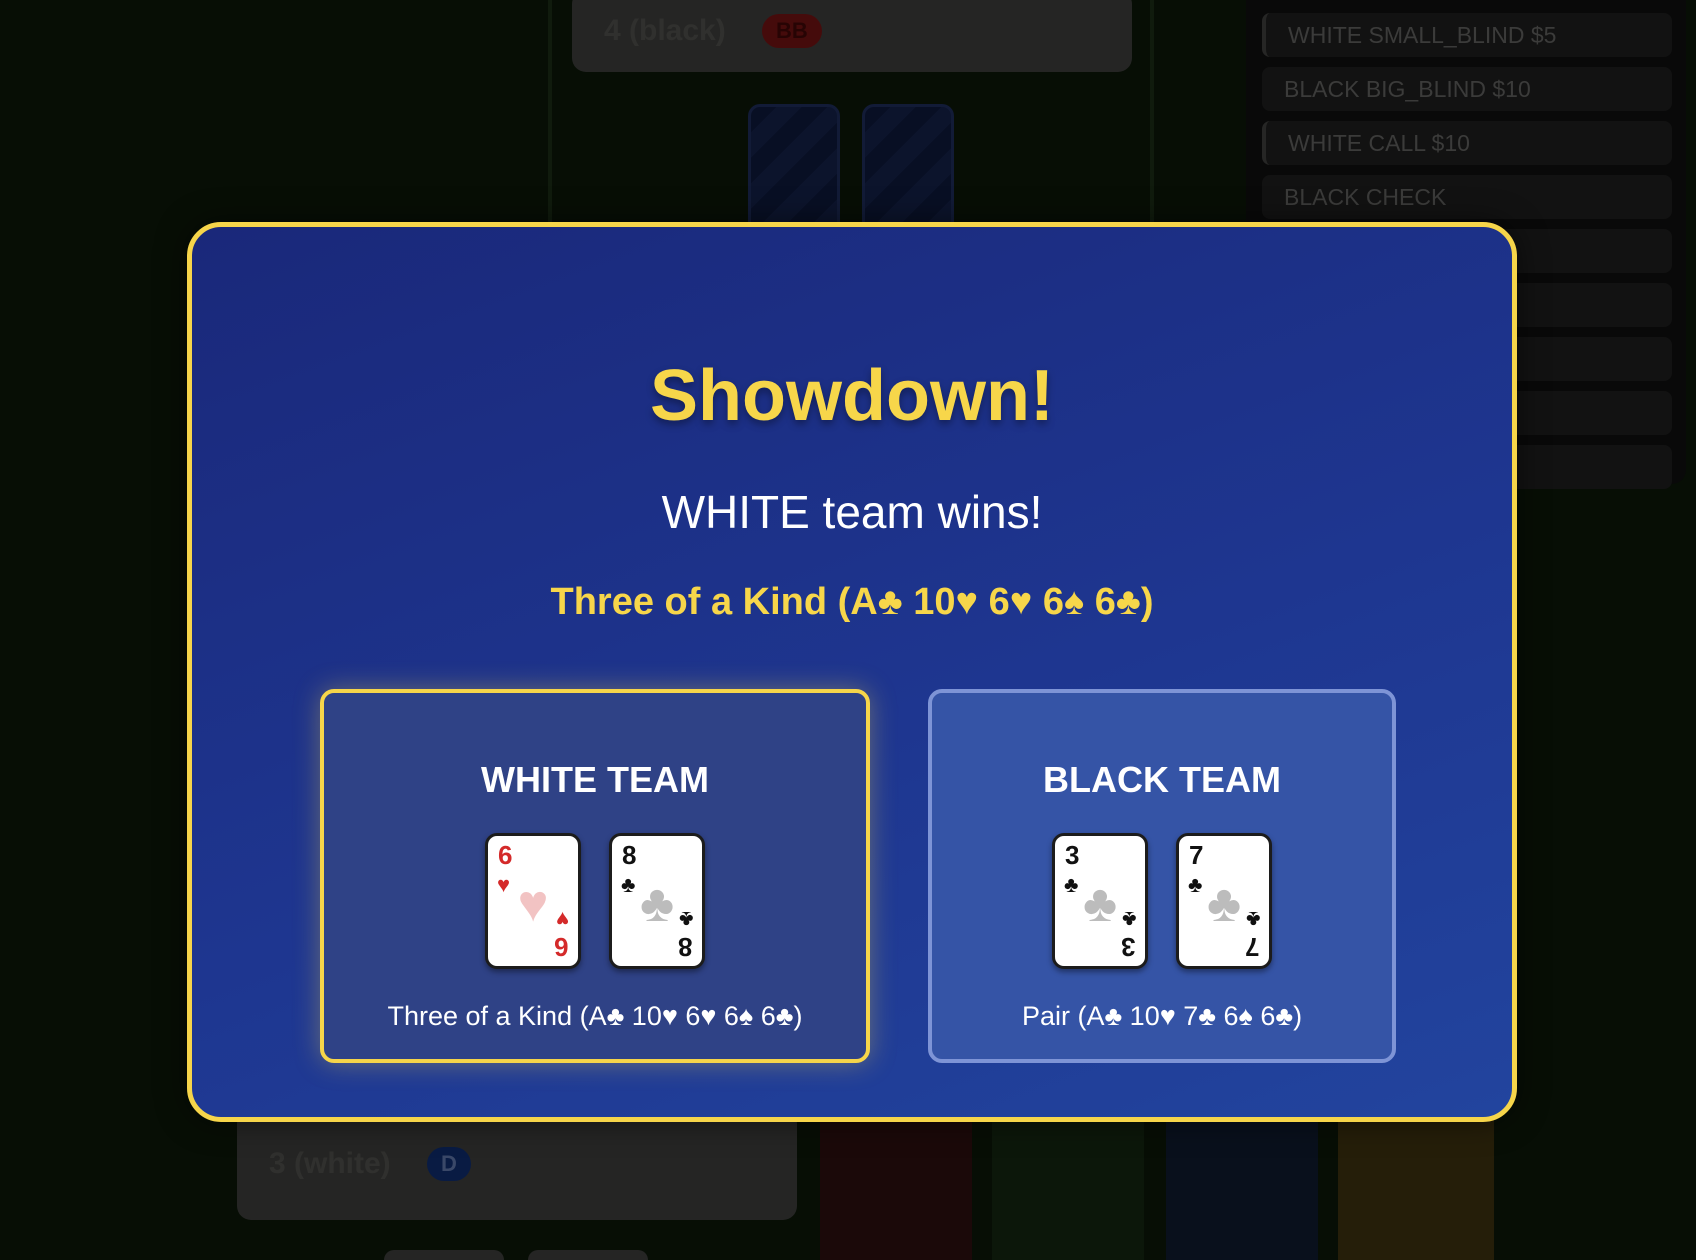 The height and width of the screenshot is (1260, 1696). Describe the element at coordinates (852, 396) in the screenshot. I see `modal-title: Showdown!` at that location.